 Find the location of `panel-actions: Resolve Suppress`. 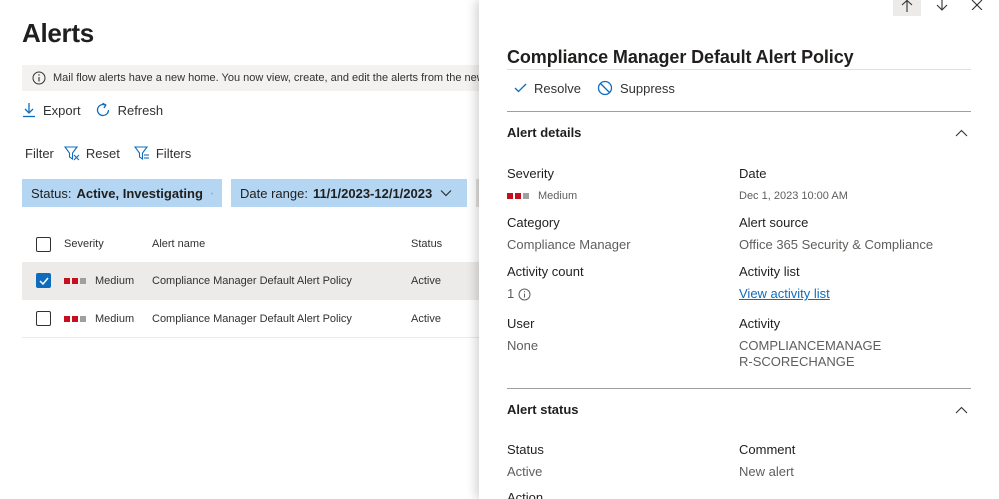

panel-actions: Resolve Suppress is located at coordinates (602, 88).